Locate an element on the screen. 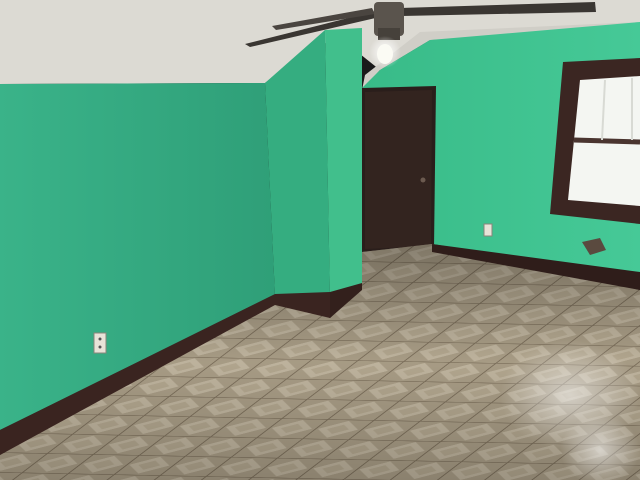  wall-outlet is located at coordinates (100, 343).